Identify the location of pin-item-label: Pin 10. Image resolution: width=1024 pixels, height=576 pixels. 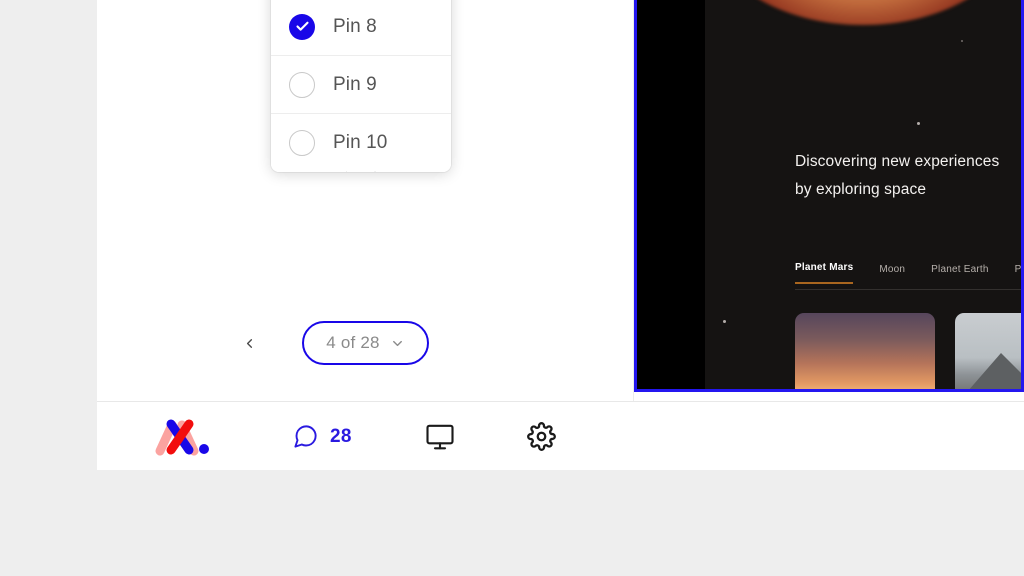
(360, 142).